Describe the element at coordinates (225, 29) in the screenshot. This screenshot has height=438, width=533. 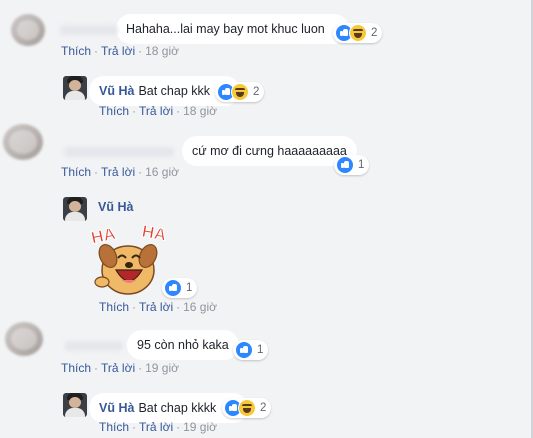
I see `comment-text: Hahaha...lai may bay mot khuc luon` at that location.